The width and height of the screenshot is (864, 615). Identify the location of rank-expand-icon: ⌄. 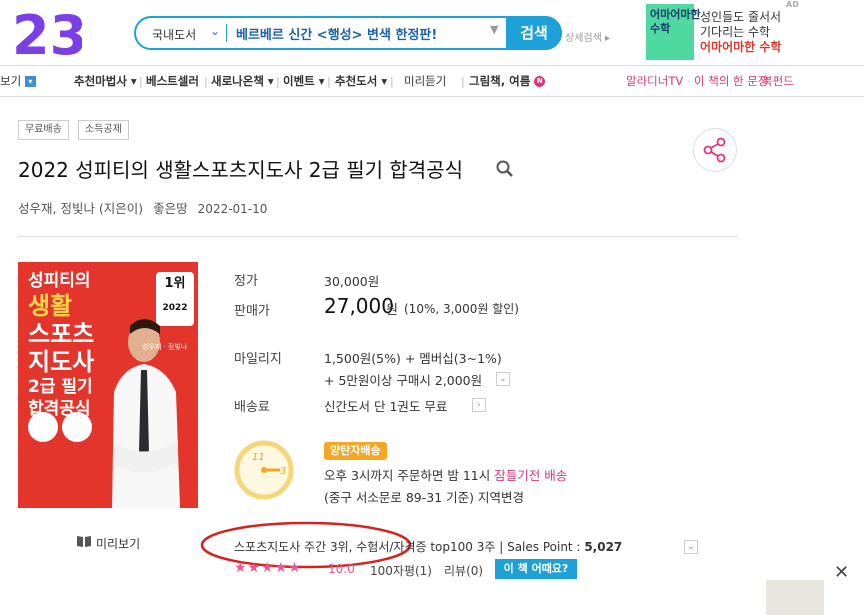
(691, 547).